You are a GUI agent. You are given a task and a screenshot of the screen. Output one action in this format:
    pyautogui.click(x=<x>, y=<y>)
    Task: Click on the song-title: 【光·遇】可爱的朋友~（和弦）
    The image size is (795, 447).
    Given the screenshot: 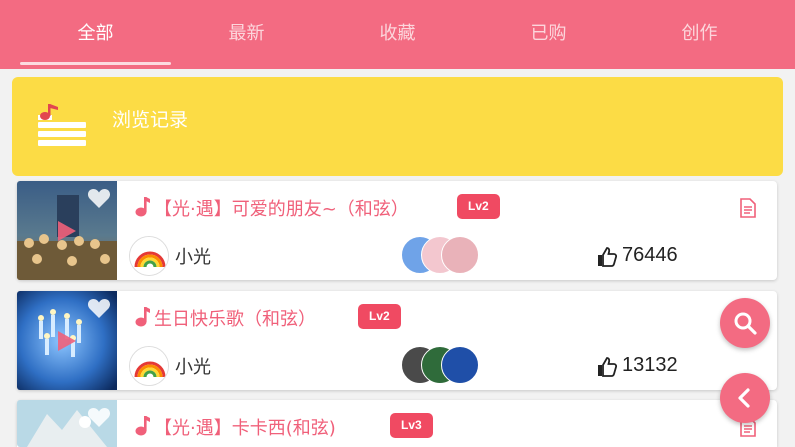 What is the action you would take?
    pyautogui.click(x=281, y=209)
    